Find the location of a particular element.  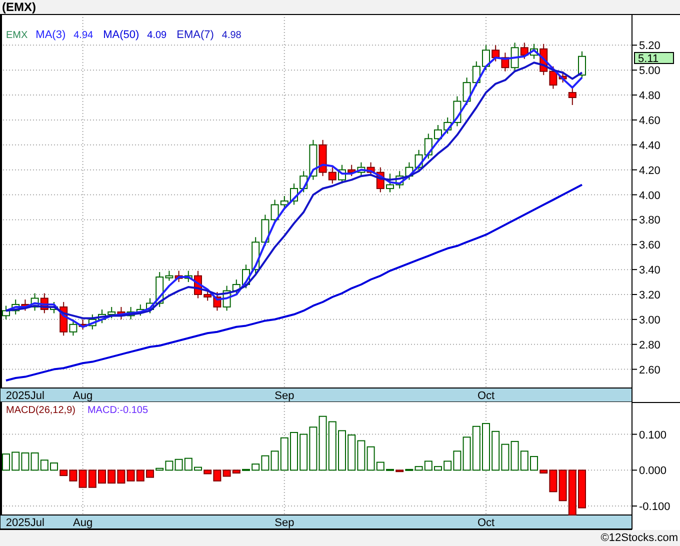

y-axis-label: 3.80 is located at coordinates (649, 220).